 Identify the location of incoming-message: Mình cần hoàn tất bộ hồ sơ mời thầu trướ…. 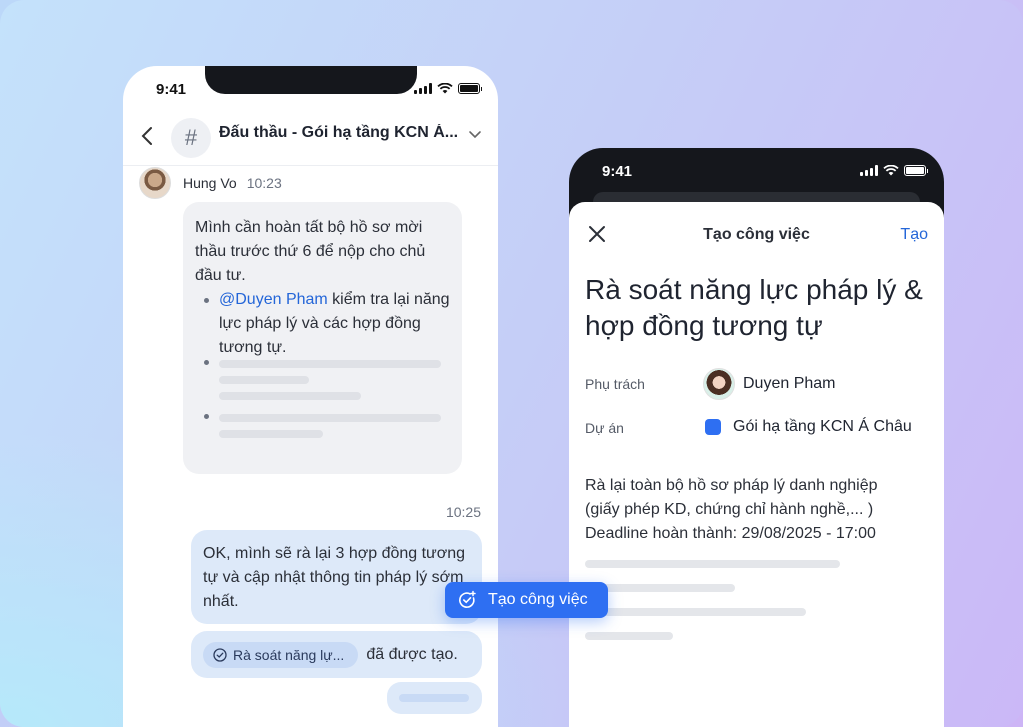
(322, 338).